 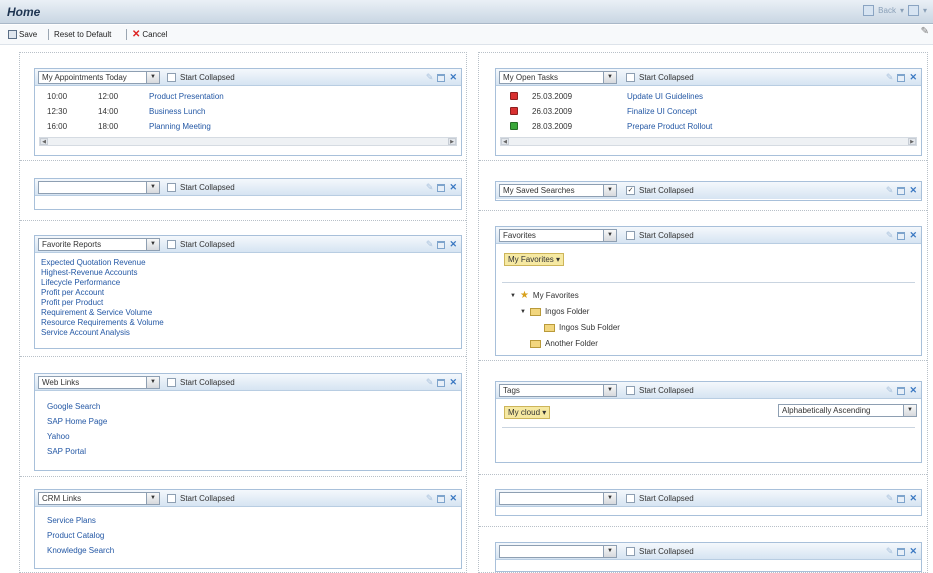 What do you see at coordinates (847, 410) in the screenshot?
I see `sort-select: Alphabetically Ascending ▼` at bounding box center [847, 410].